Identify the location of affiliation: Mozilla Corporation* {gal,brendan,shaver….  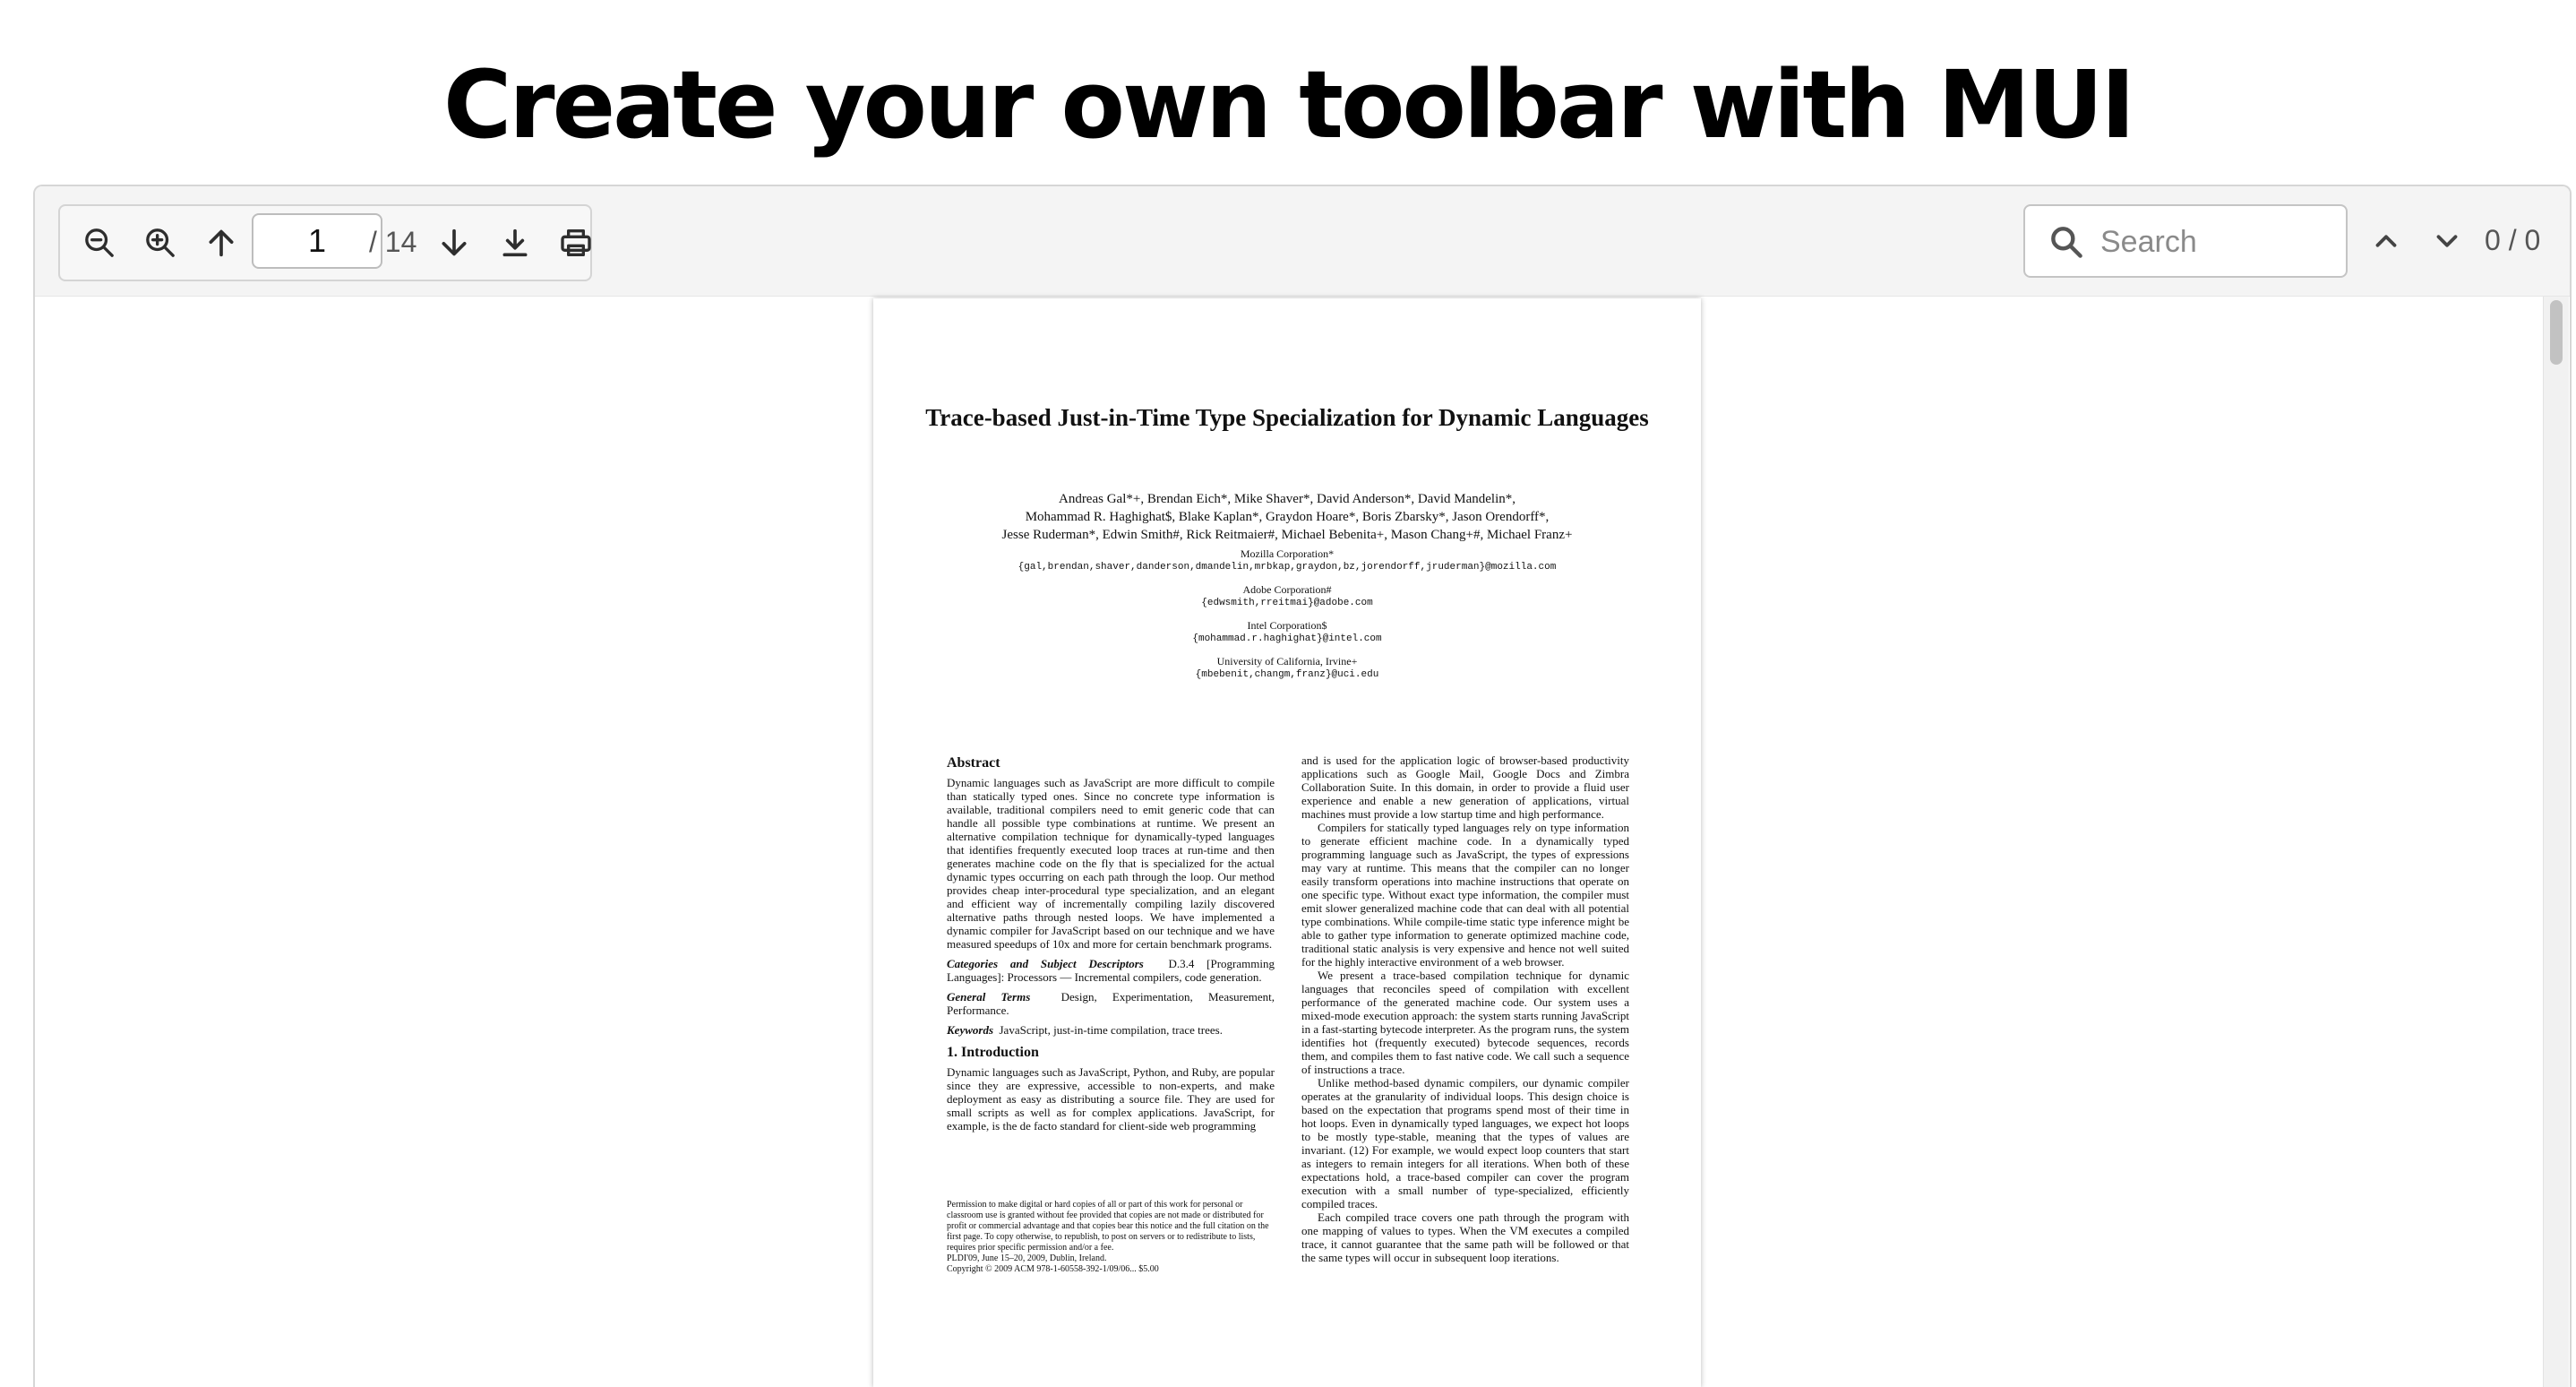
(1287, 560).